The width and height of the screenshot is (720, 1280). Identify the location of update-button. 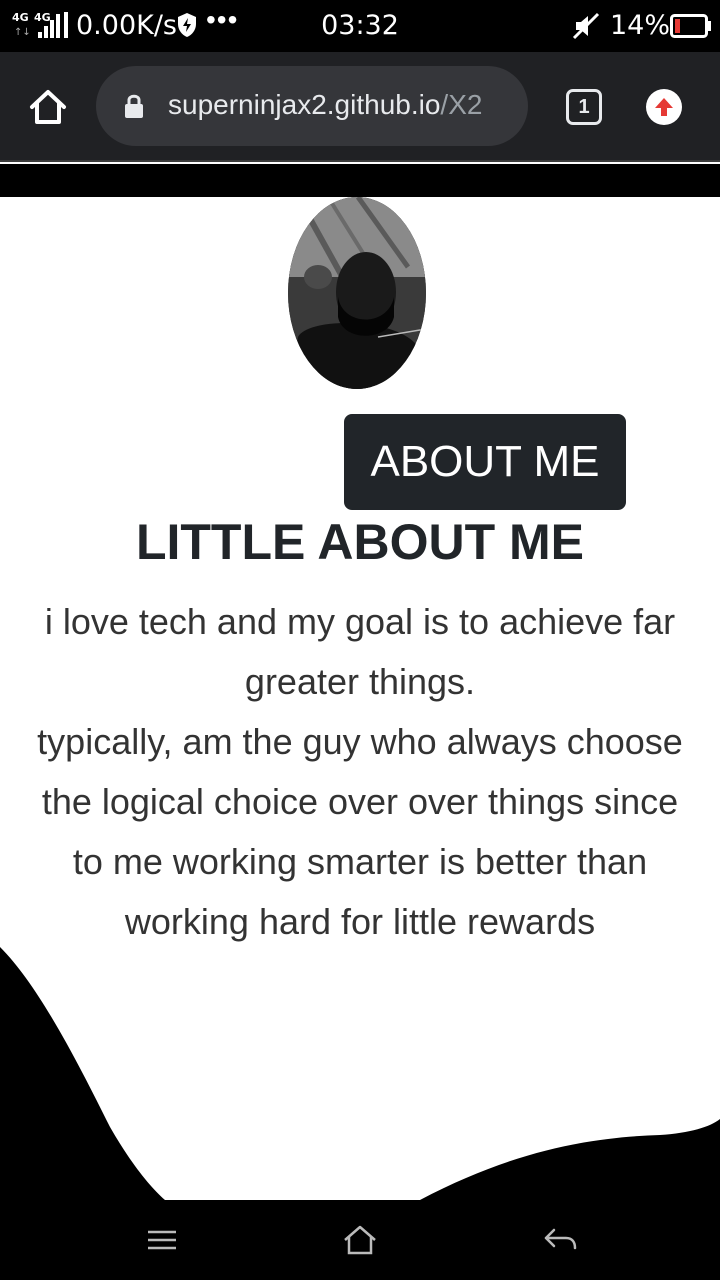
(664, 107).